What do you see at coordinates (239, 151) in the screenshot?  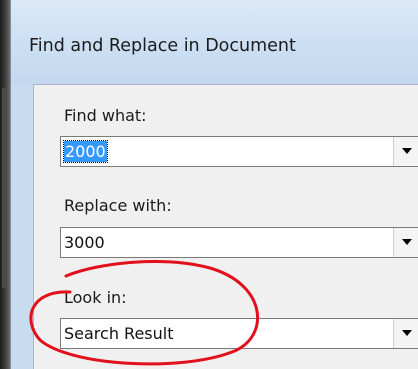 I see `find-what-combobox: 2000` at bounding box center [239, 151].